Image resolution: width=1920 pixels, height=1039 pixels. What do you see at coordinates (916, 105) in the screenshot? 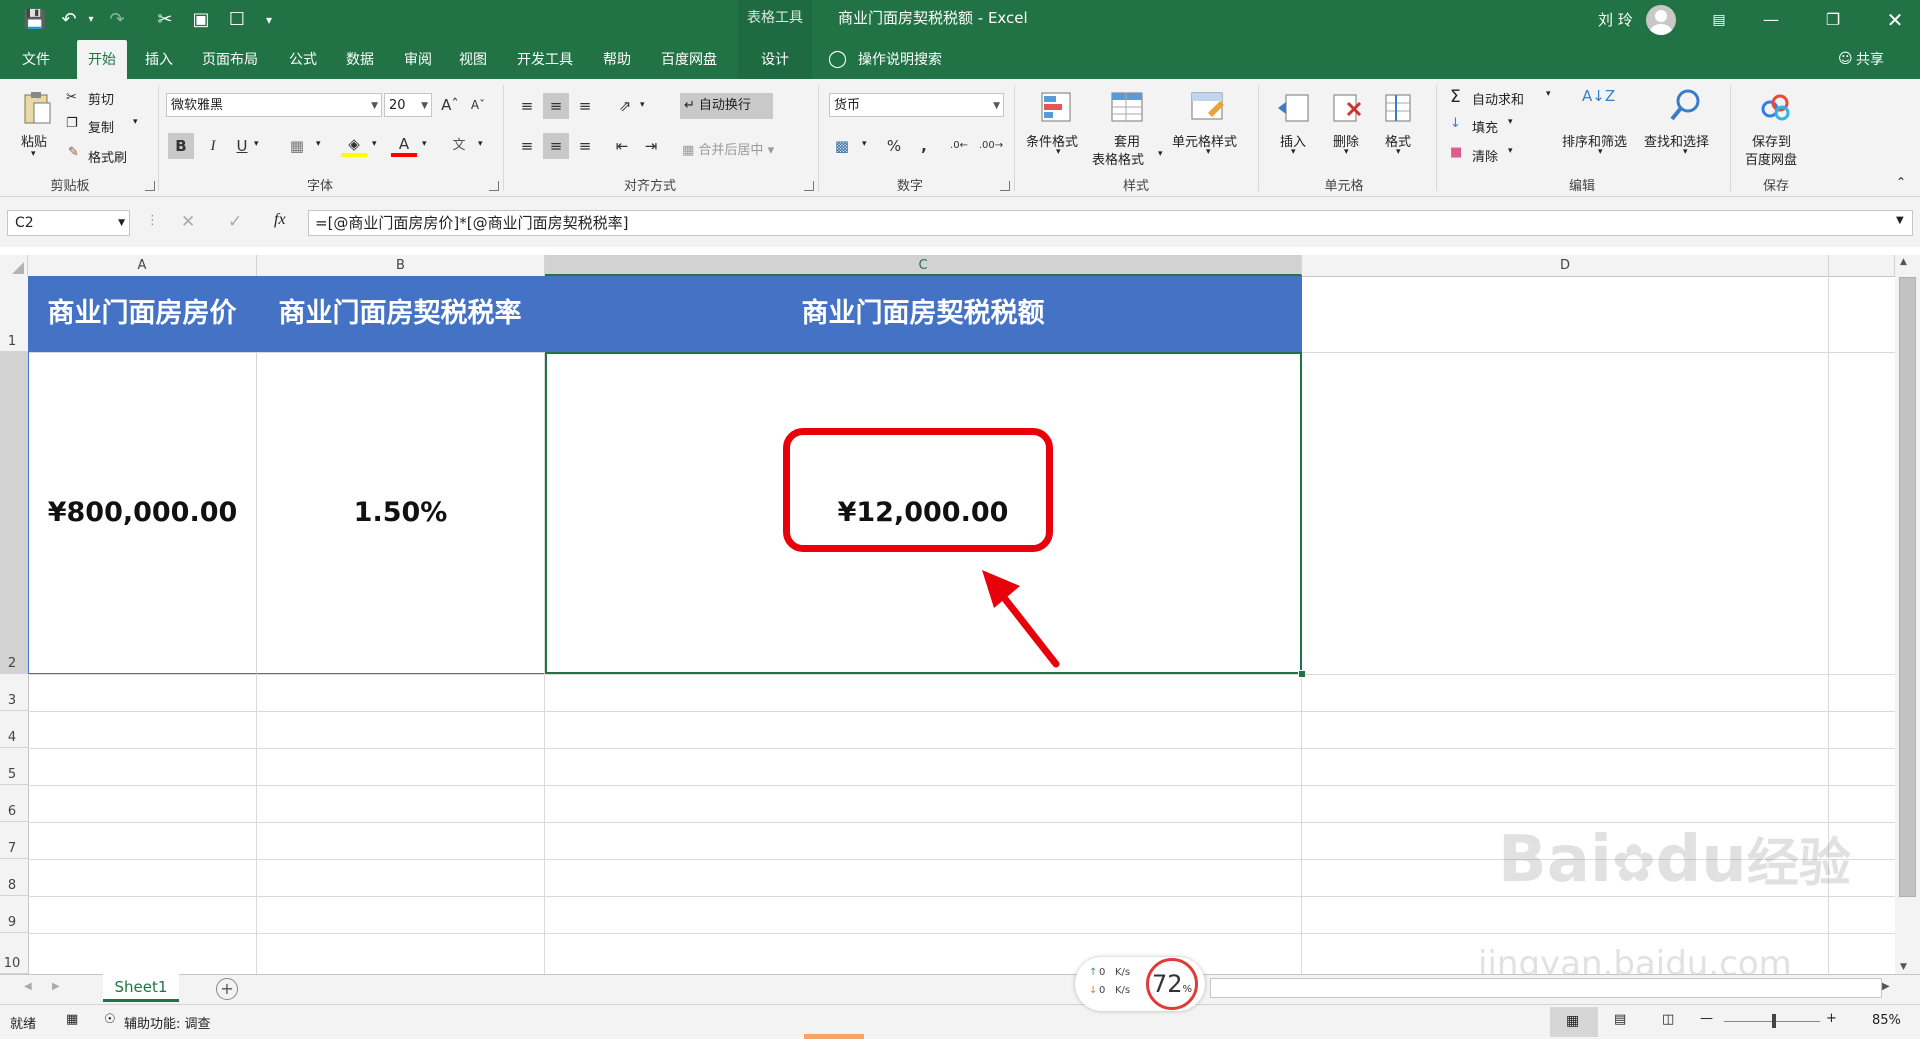
I see `number-format-select: 货币 ▼` at bounding box center [916, 105].